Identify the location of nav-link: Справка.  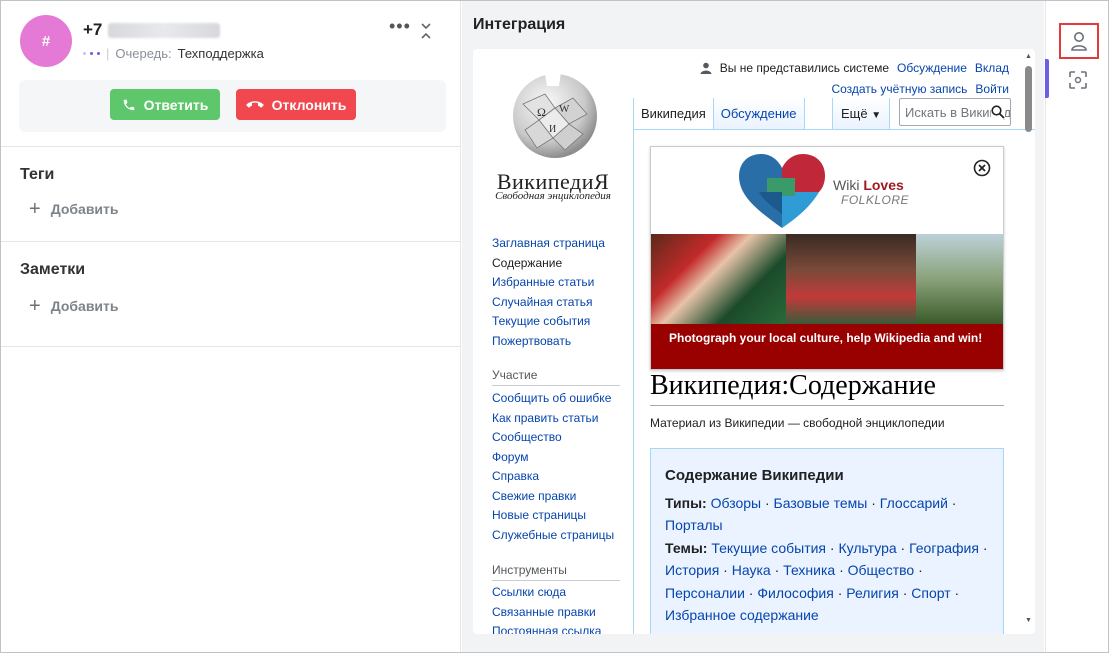
(553, 477).